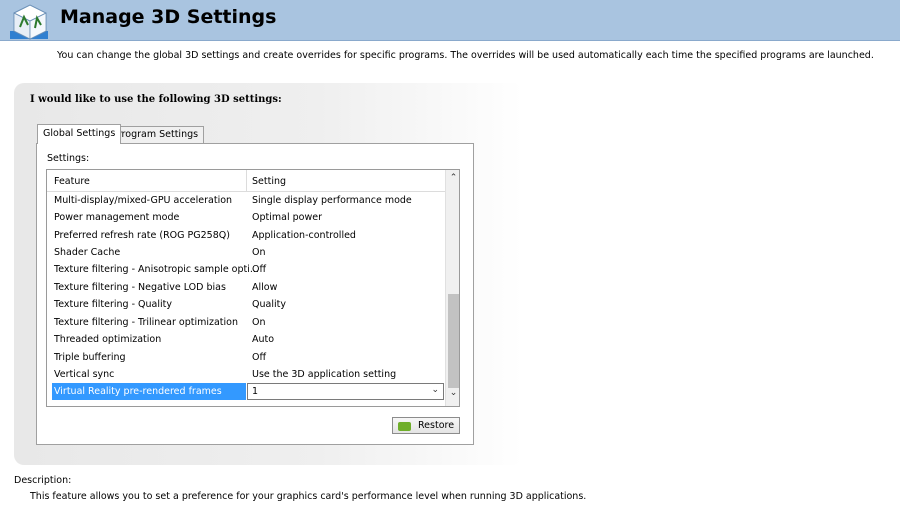 This screenshot has width=900, height=507. I want to click on tab-global-settings: Global Settings, so click(79, 134).